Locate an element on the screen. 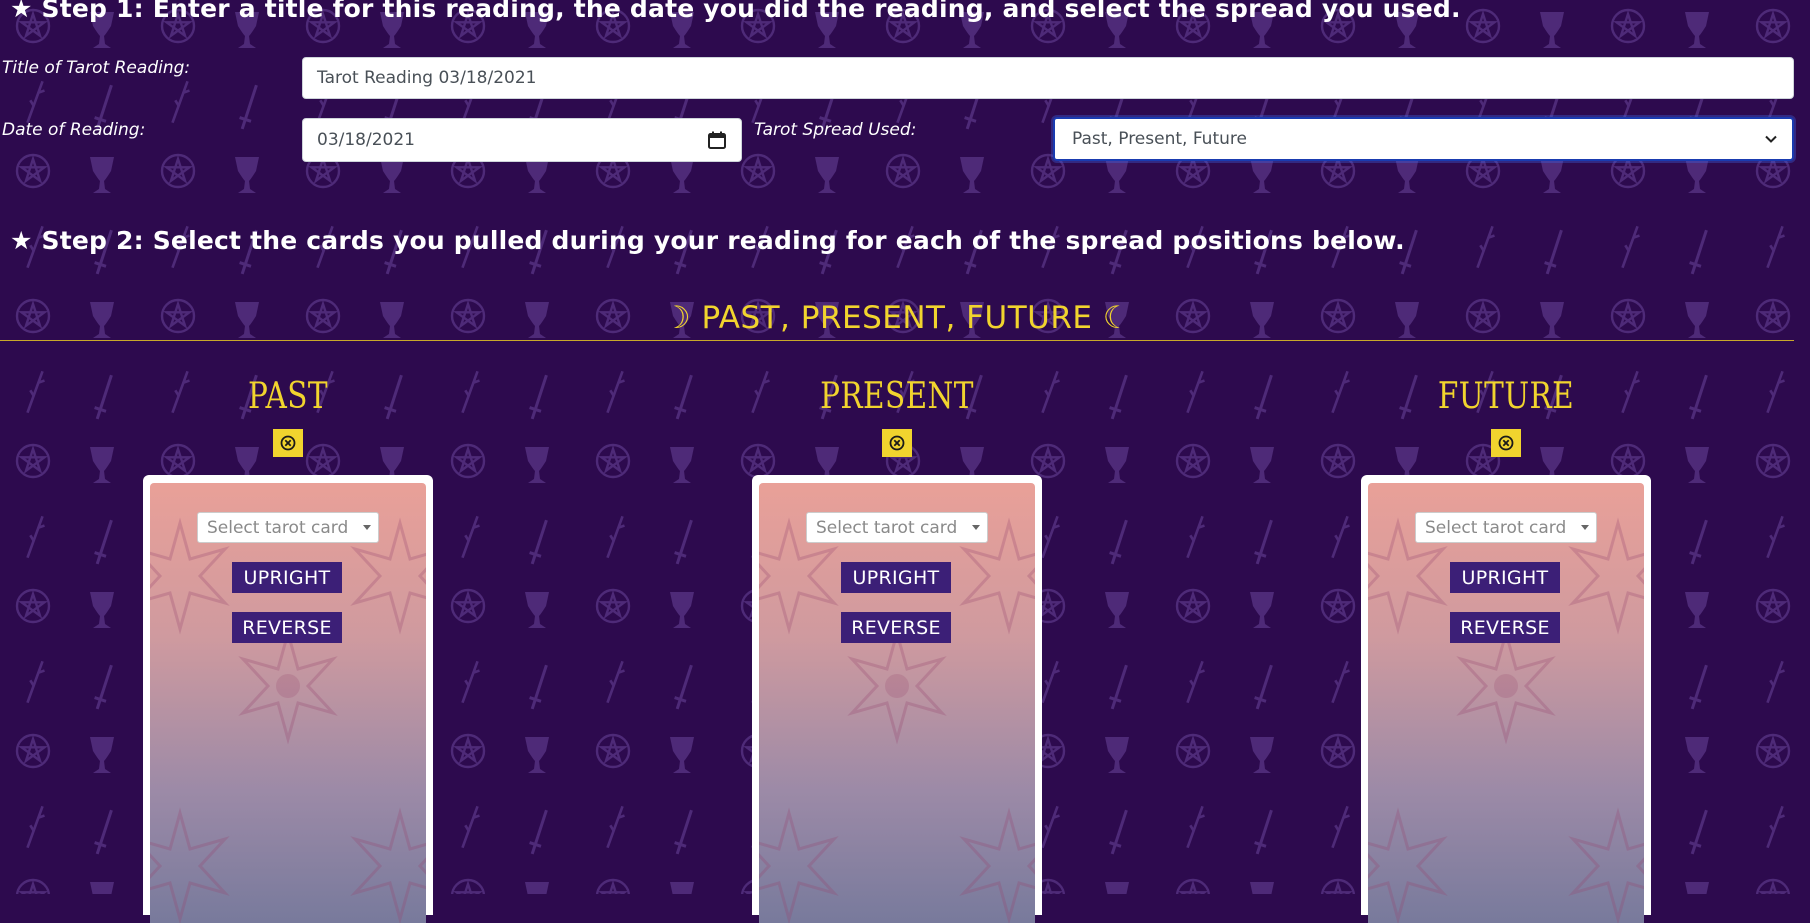 The image size is (1810, 923). chevron-down-icon is located at coordinates (1771, 139).